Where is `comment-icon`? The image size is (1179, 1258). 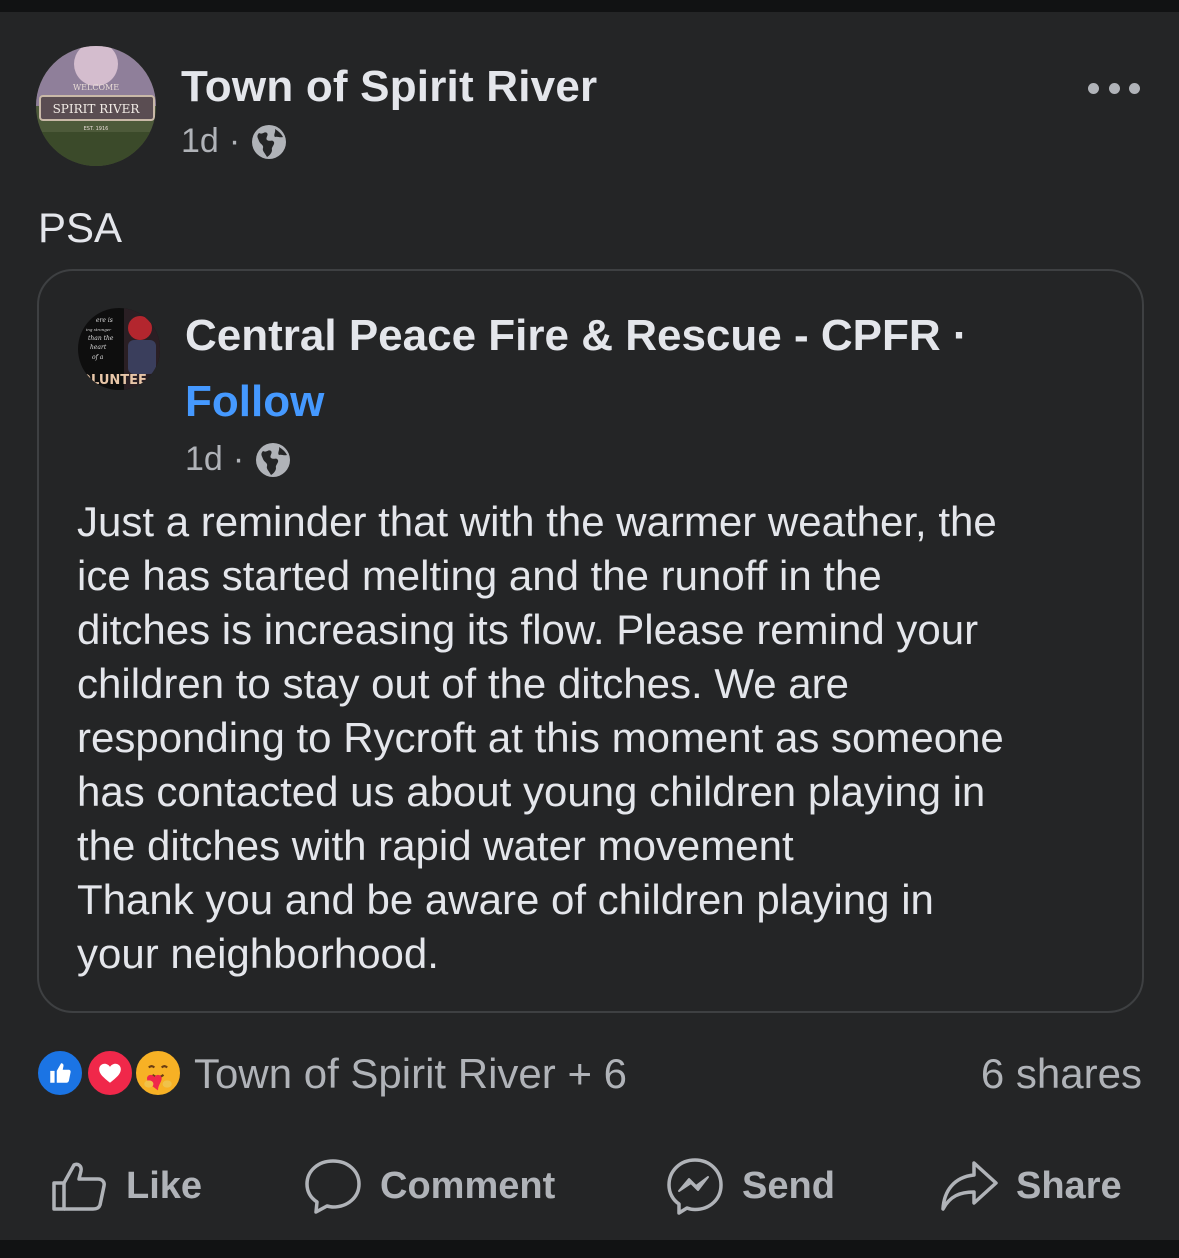 comment-icon is located at coordinates (333, 1186).